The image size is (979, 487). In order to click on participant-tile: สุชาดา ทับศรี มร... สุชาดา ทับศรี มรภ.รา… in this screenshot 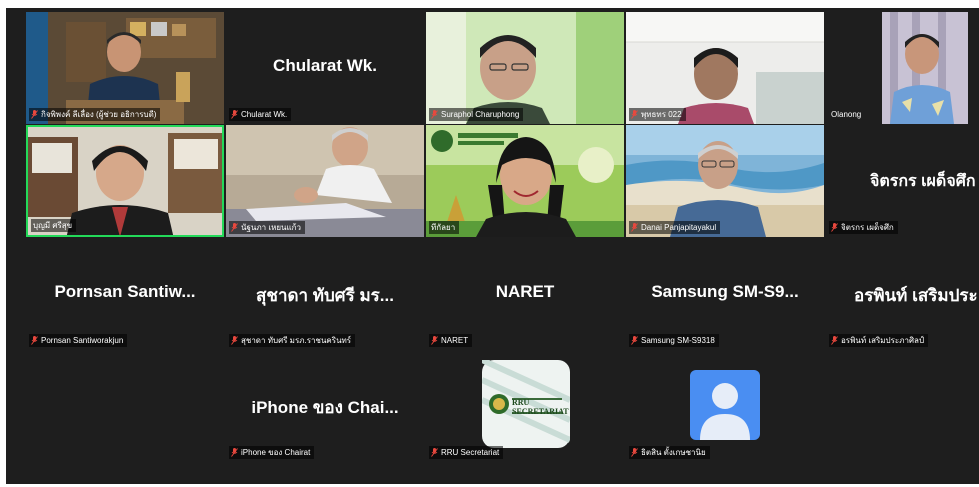, I will do `click(325, 294)`.